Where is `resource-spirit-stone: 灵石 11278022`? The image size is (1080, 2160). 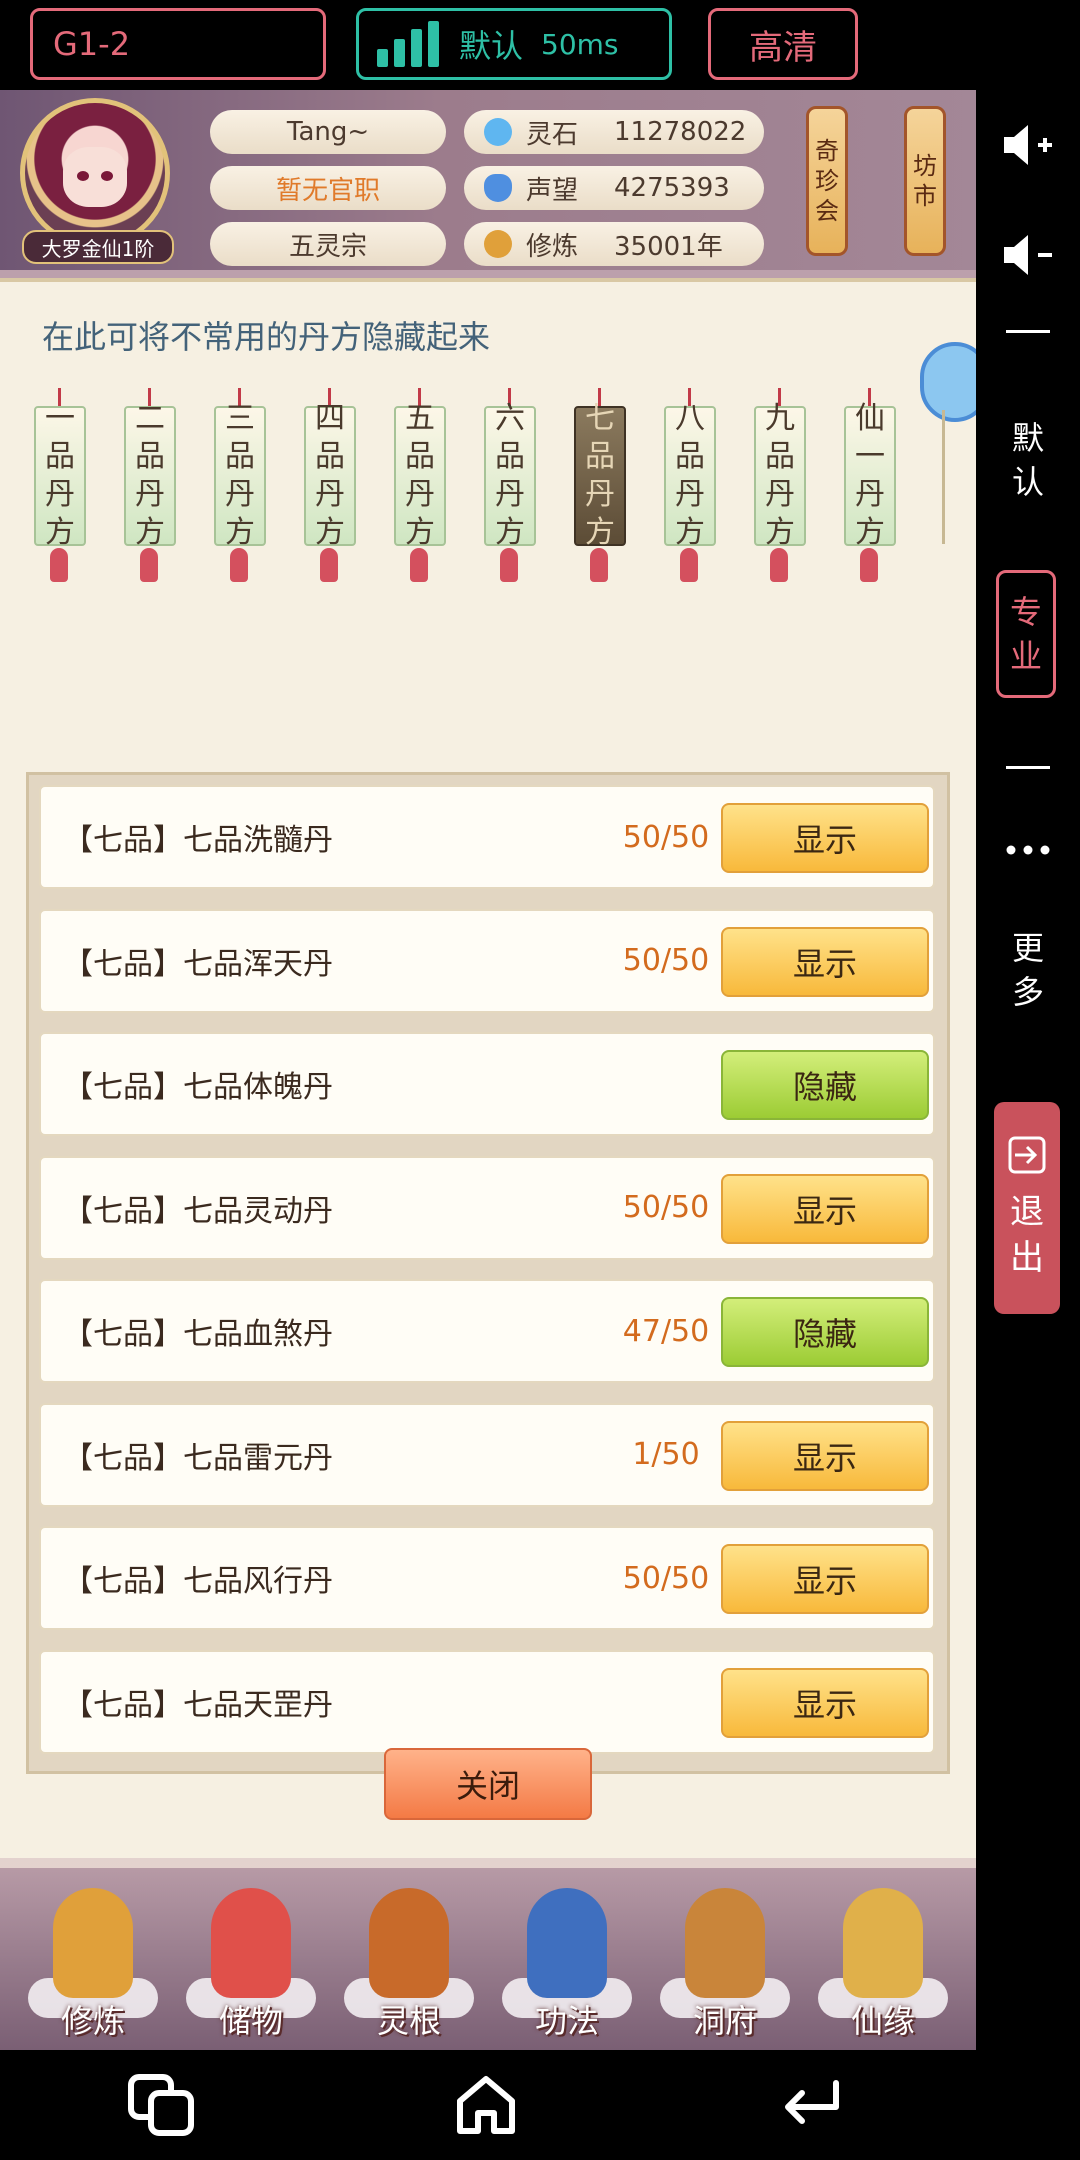 resource-spirit-stone: 灵石 11278022 is located at coordinates (614, 132).